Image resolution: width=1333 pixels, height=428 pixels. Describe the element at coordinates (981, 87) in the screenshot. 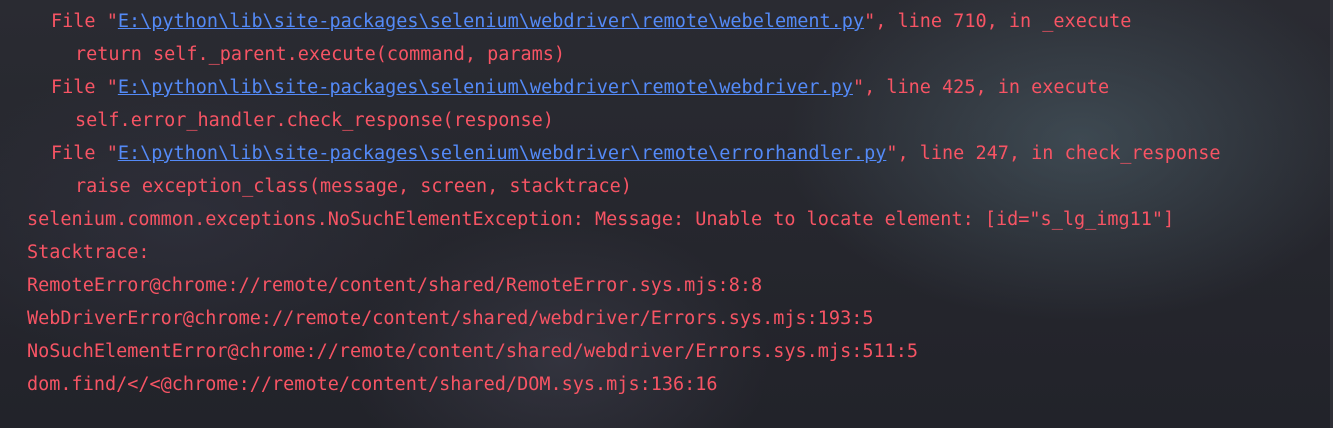

I see `file-suffix: ", line 425, in execute` at that location.